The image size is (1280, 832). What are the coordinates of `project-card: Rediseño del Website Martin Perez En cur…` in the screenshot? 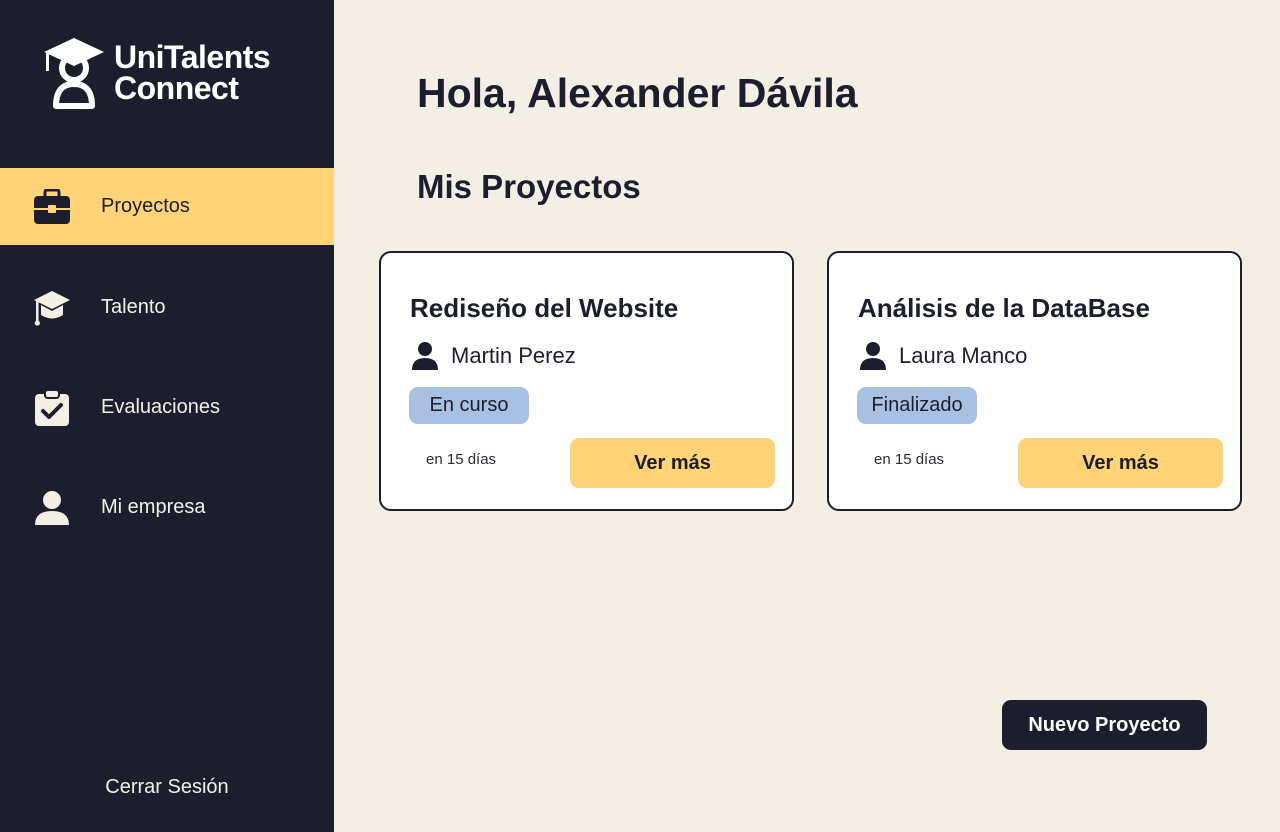 It's located at (586, 381).